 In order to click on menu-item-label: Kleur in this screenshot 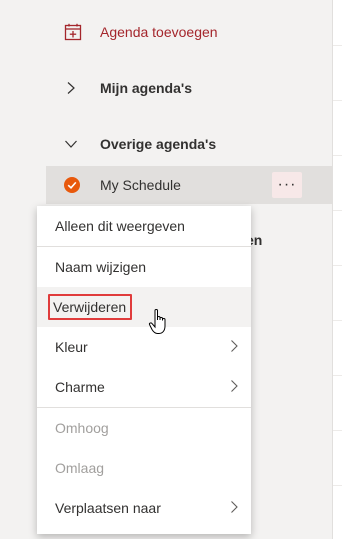, I will do `click(71, 347)`.